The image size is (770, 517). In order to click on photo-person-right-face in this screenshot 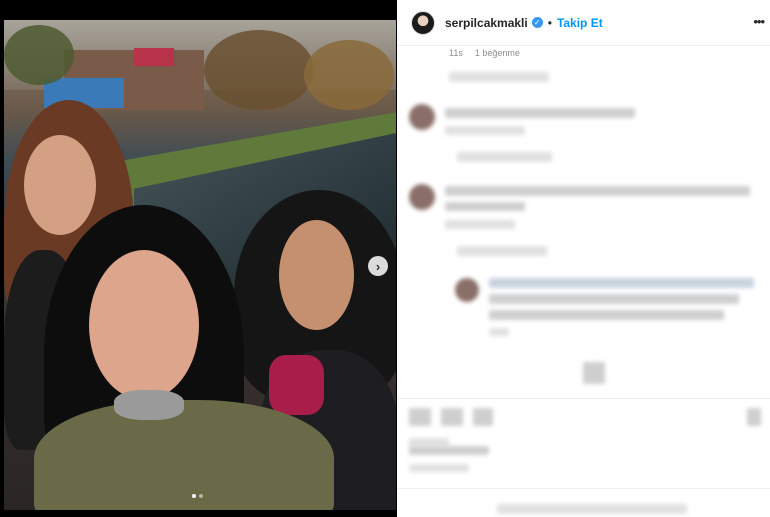, I will do `click(316, 275)`.